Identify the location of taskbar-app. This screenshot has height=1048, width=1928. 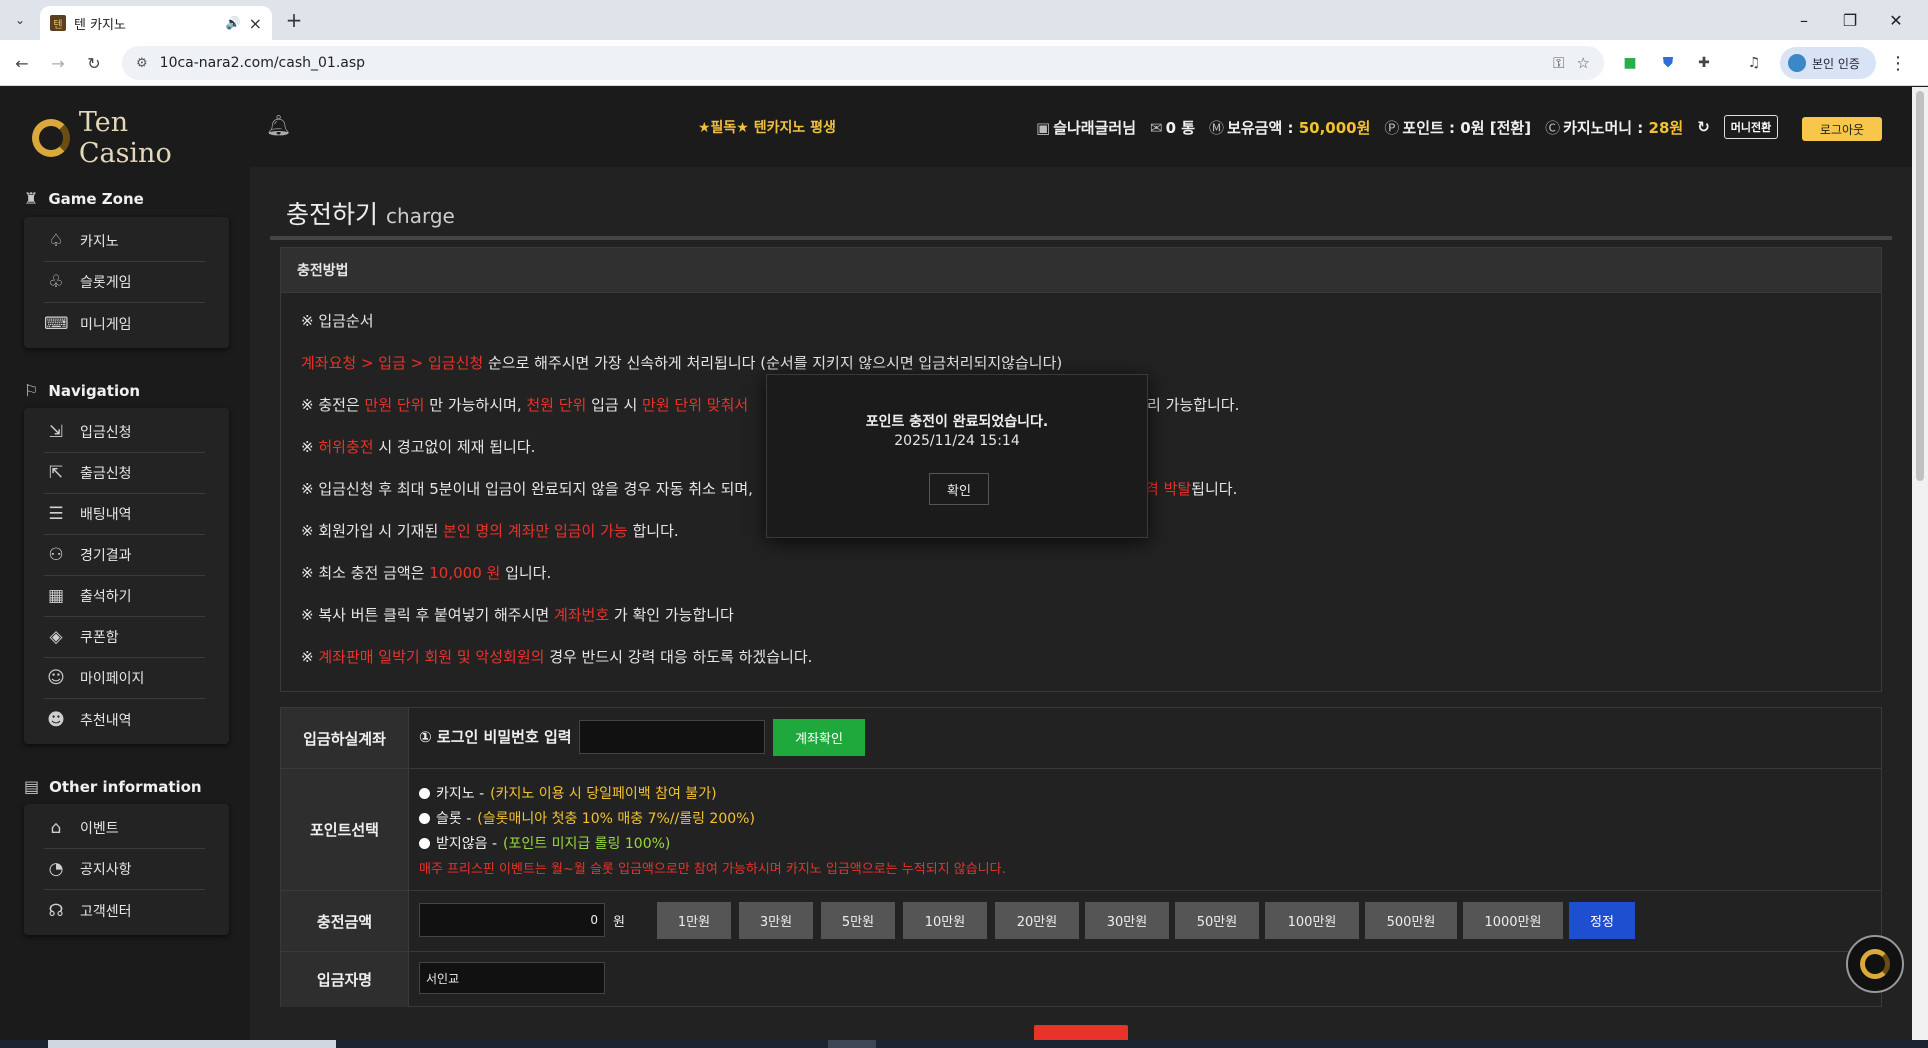
(852, 1044).